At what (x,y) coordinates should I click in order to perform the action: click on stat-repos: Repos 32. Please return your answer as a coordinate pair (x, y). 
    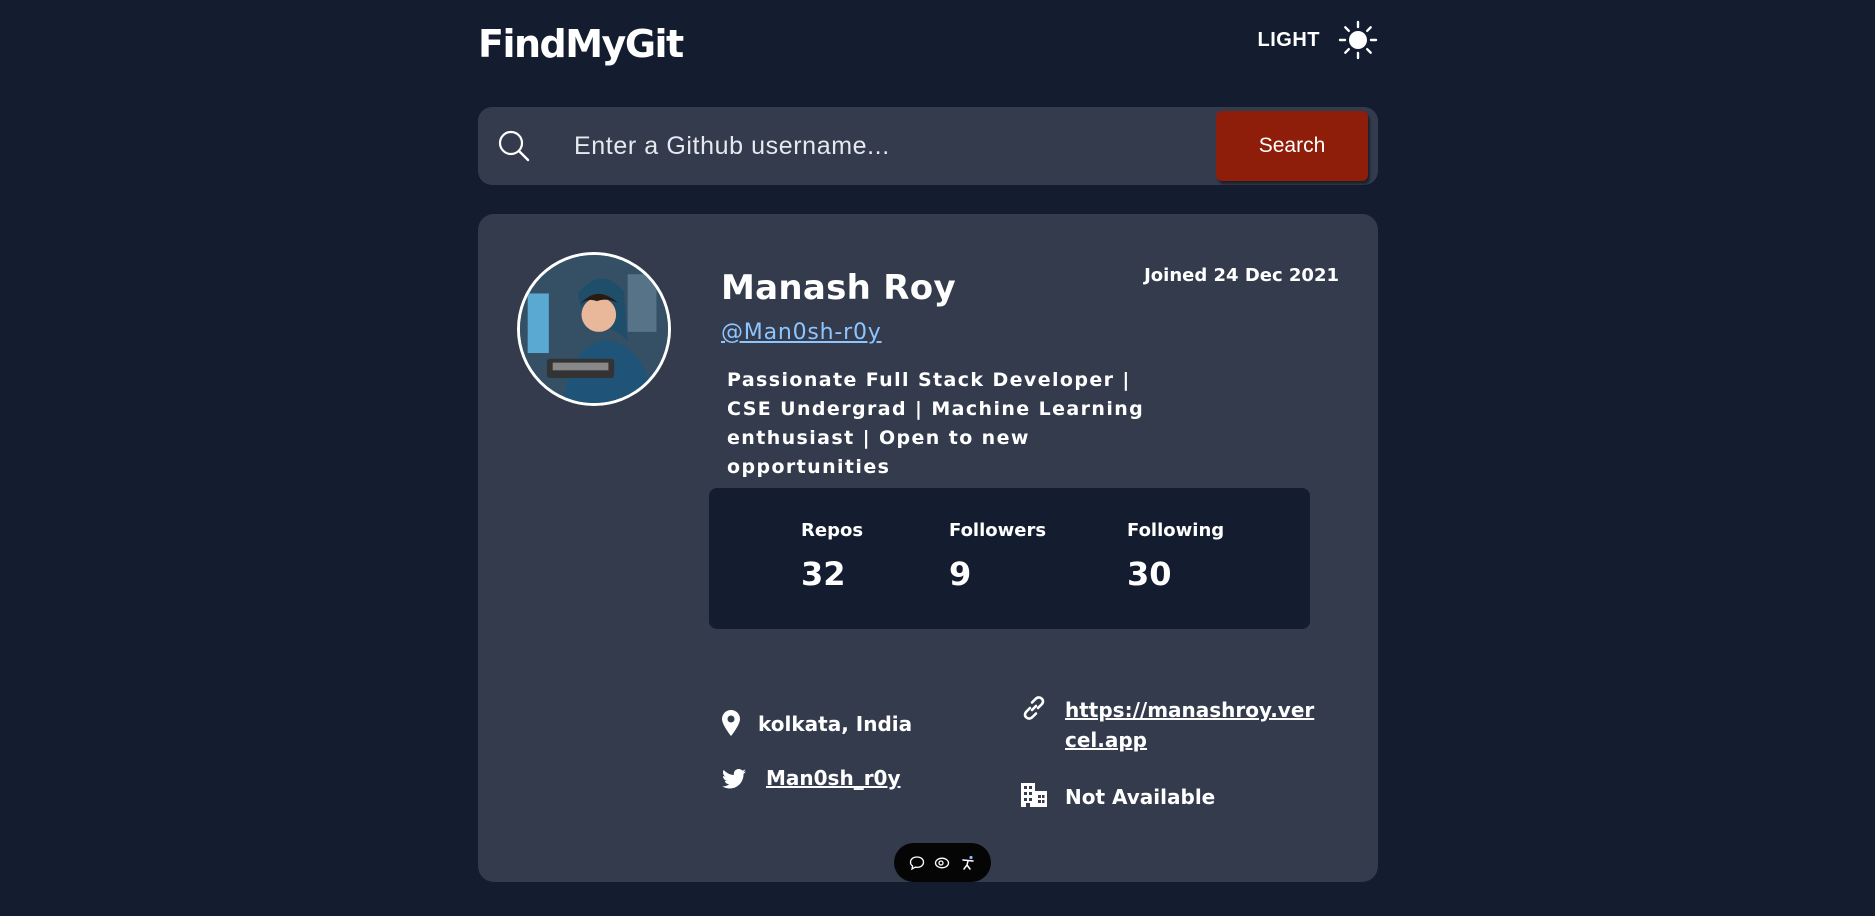
    Looking at the image, I should click on (832, 556).